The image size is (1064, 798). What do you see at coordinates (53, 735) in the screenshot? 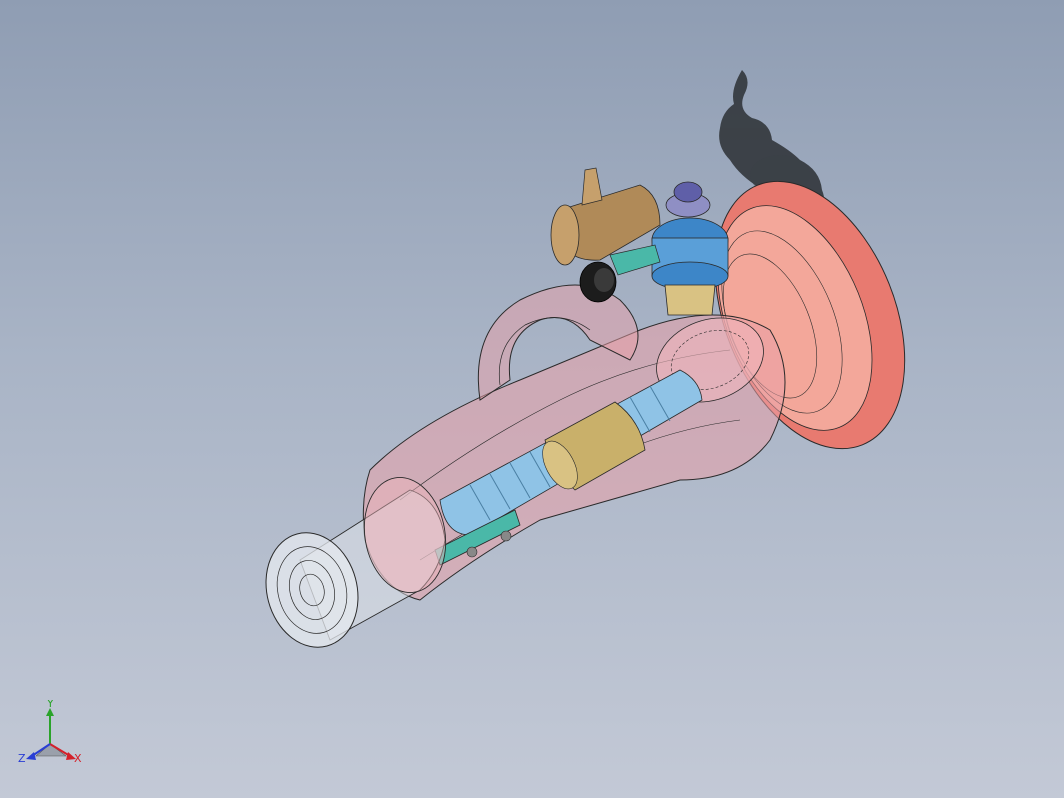
I see `axis-triad: Y X Z` at bounding box center [53, 735].